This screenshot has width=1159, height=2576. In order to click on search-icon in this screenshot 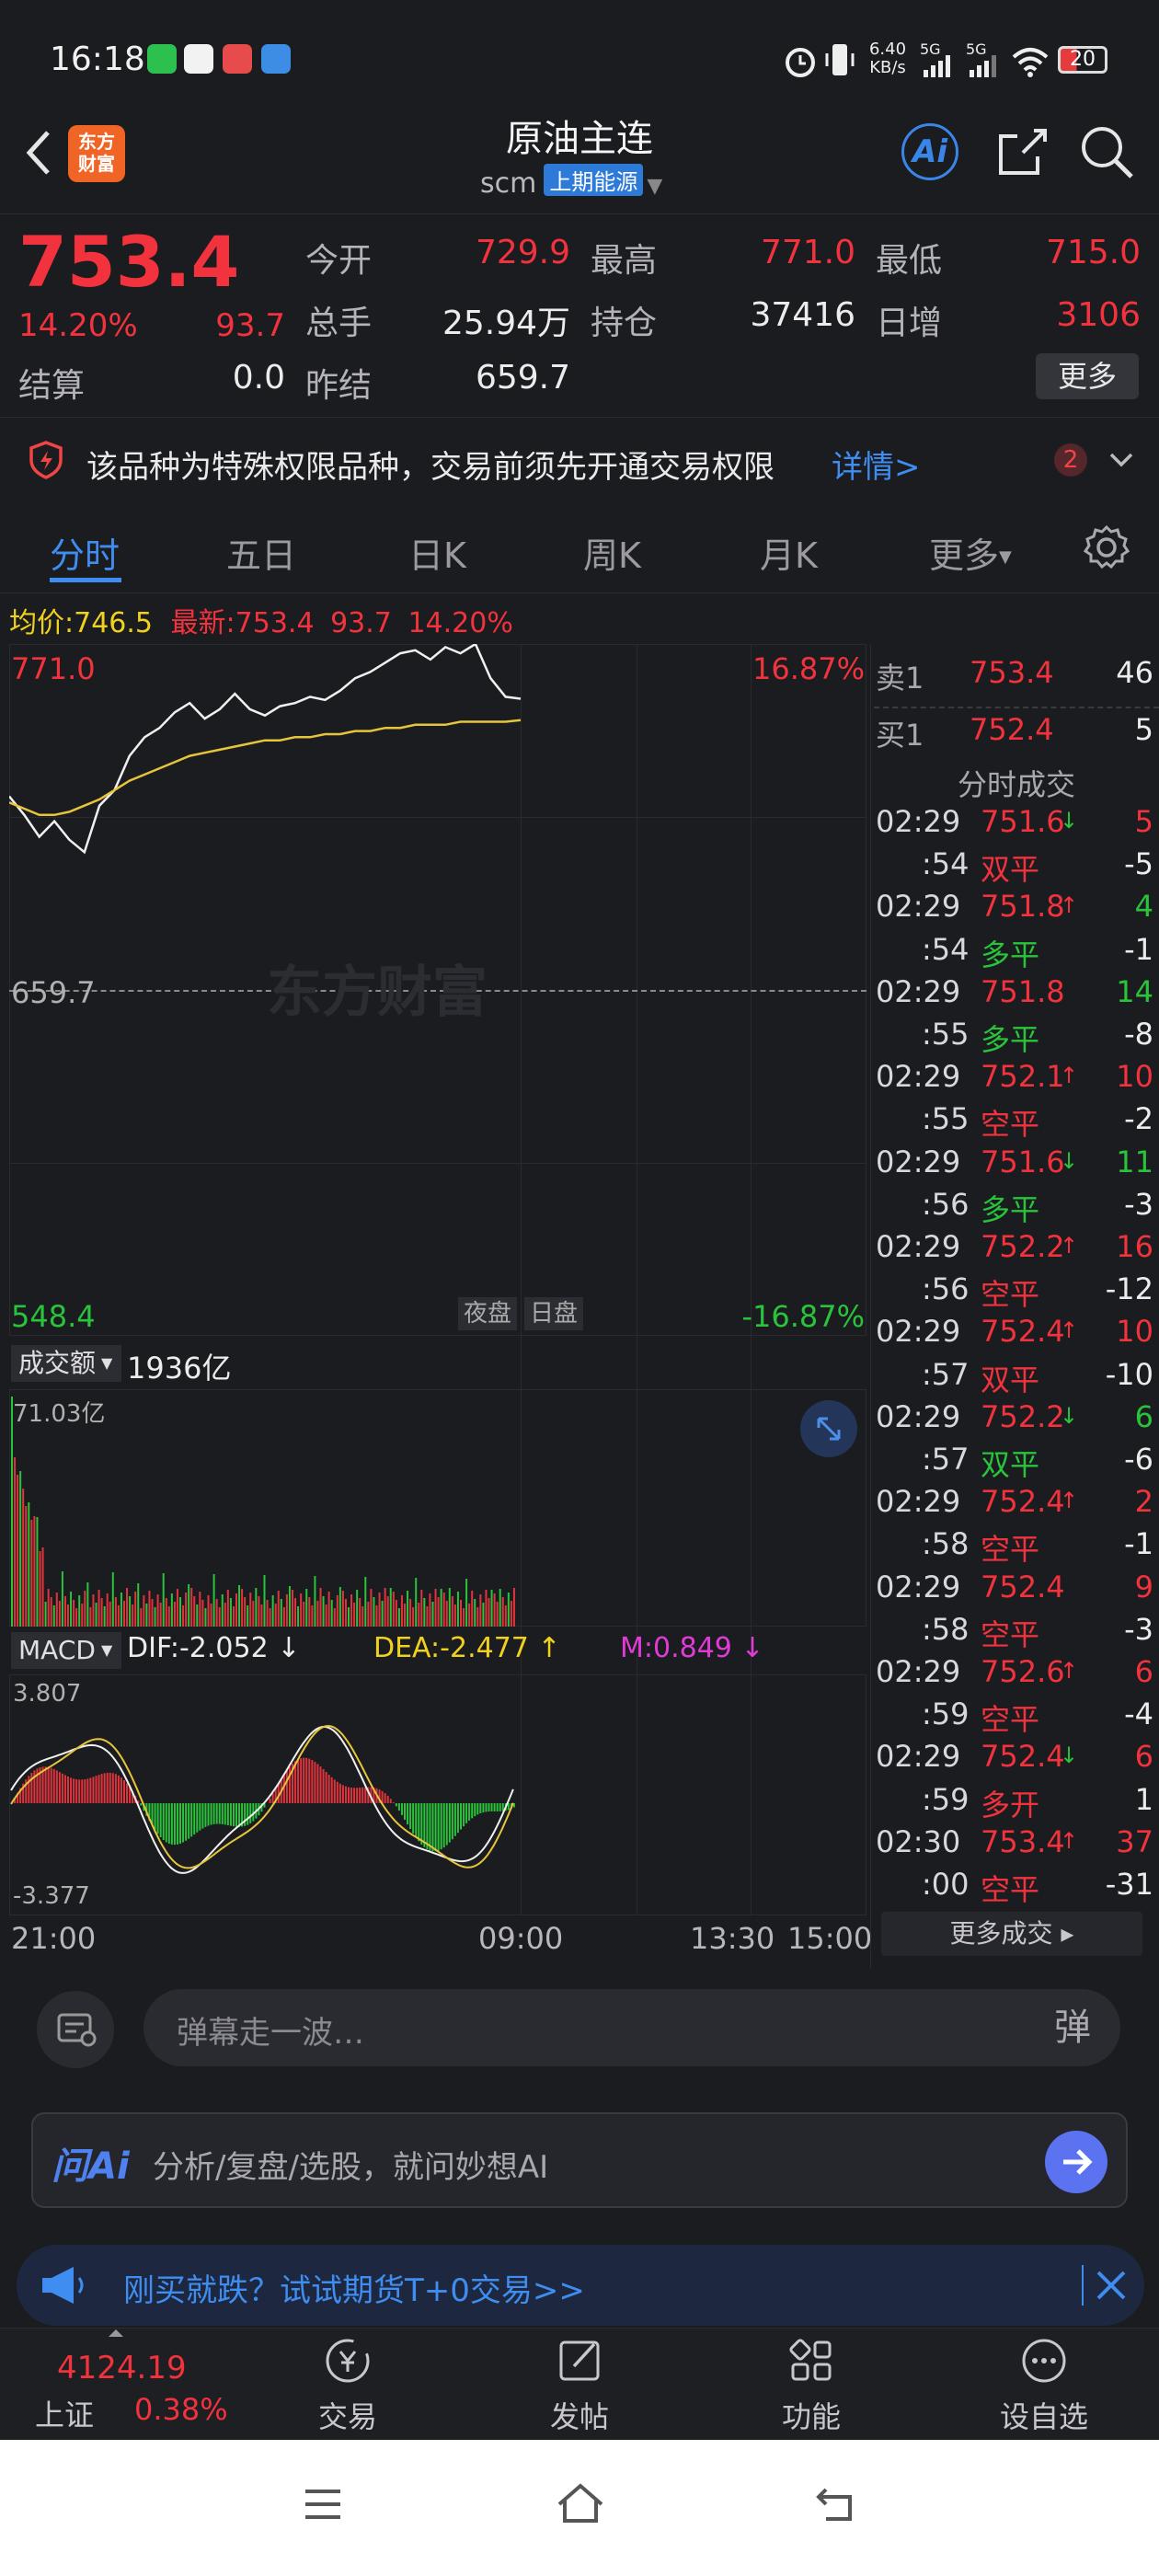, I will do `click(1106, 151)`.